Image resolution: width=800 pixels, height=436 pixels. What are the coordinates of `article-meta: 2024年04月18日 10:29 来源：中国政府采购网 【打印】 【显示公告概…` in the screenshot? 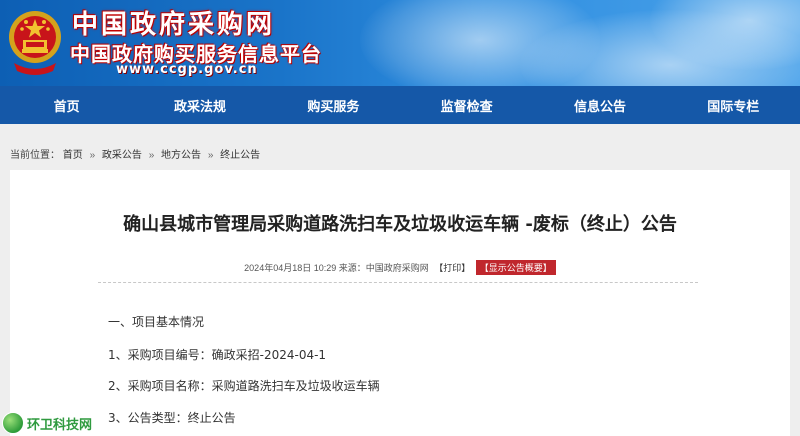 It's located at (400, 267).